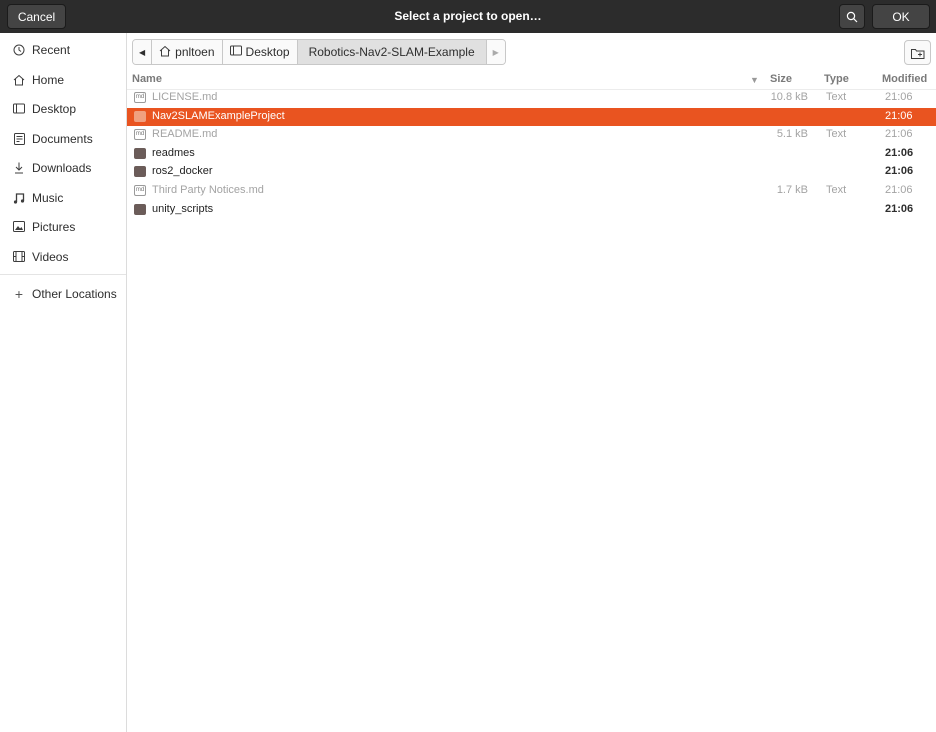 The image size is (936, 732). What do you see at coordinates (185, 97) in the screenshot?
I see `file-name: LICENSE.md` at bounding box center [185, 97].